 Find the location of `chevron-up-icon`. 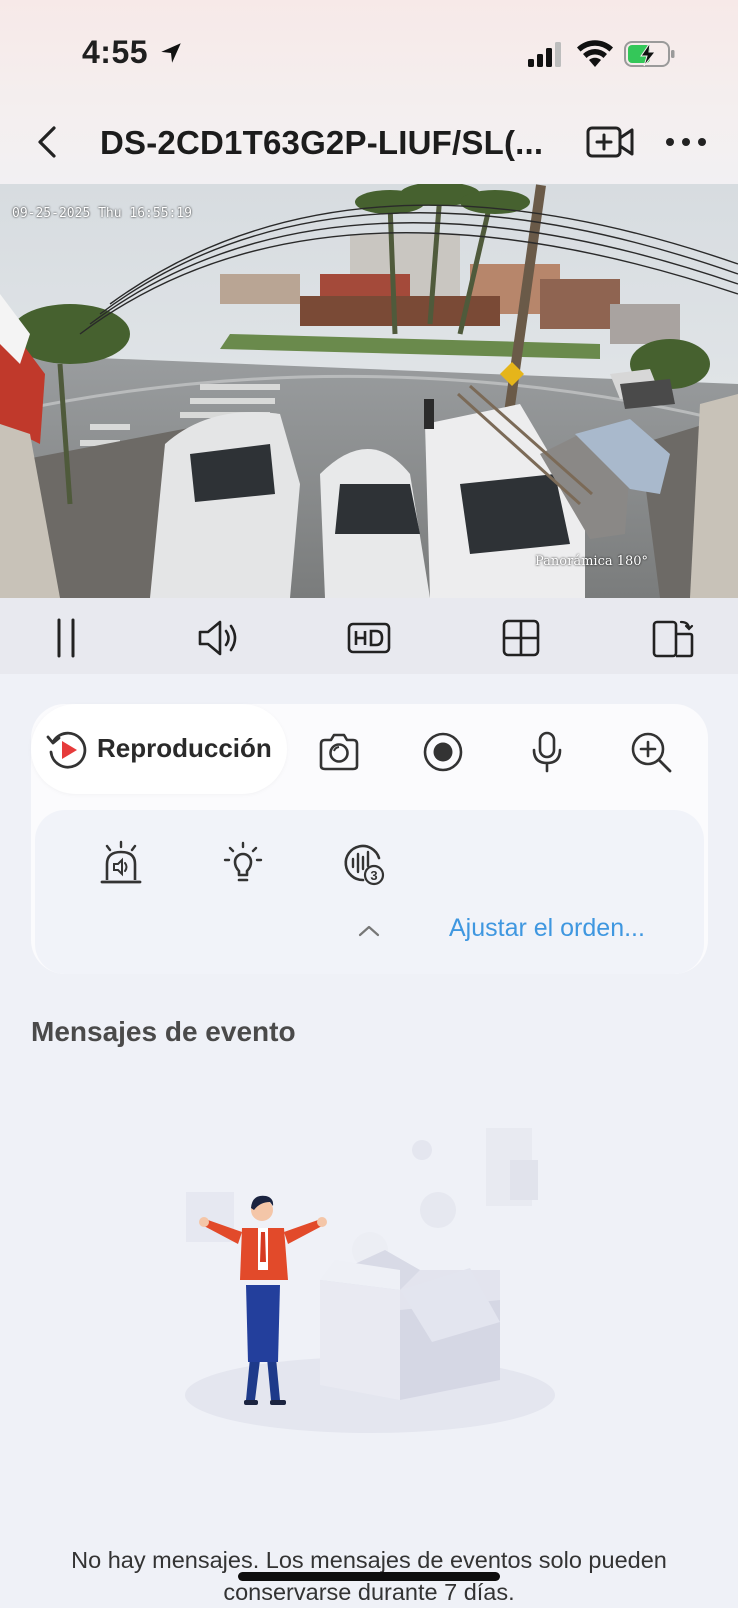

chevron-up-icon is located at coordinates (369, 930).